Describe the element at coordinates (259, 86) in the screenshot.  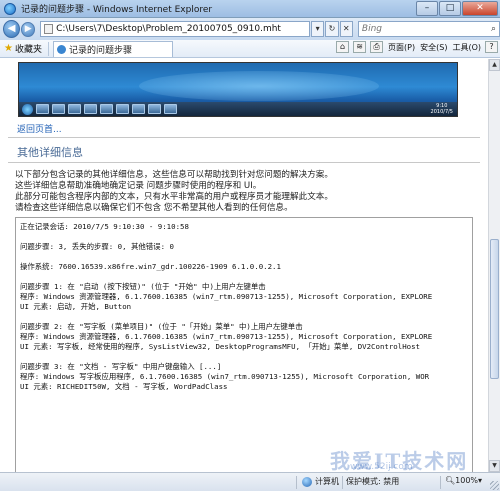
I see `wallpaper-glow` at that location.